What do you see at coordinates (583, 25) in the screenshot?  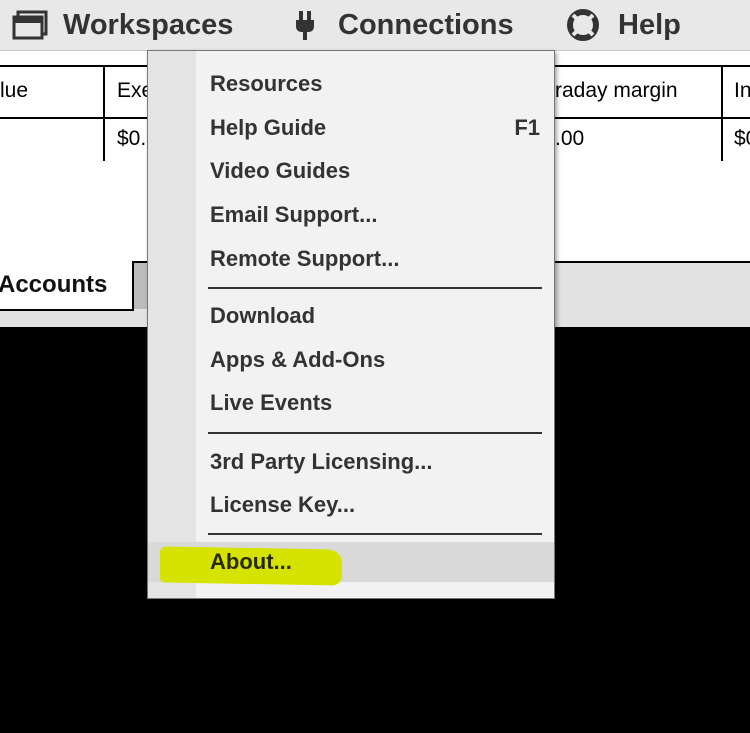 I see `lifebuoy-icon` at bounding box center [583, 25].